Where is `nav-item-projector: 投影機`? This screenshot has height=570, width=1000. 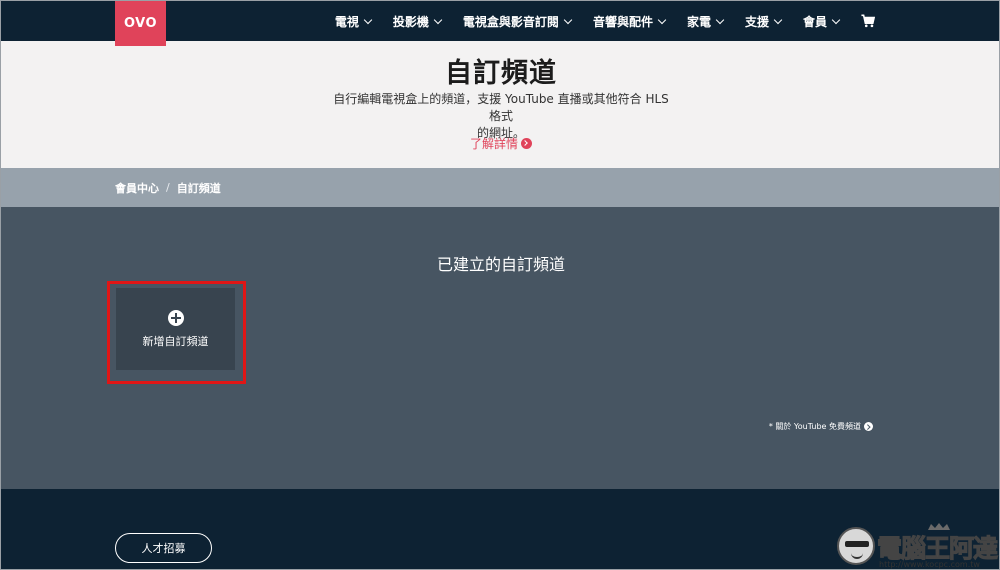 nav-item-projector: 投影機 is located at coordinates (417, 21).